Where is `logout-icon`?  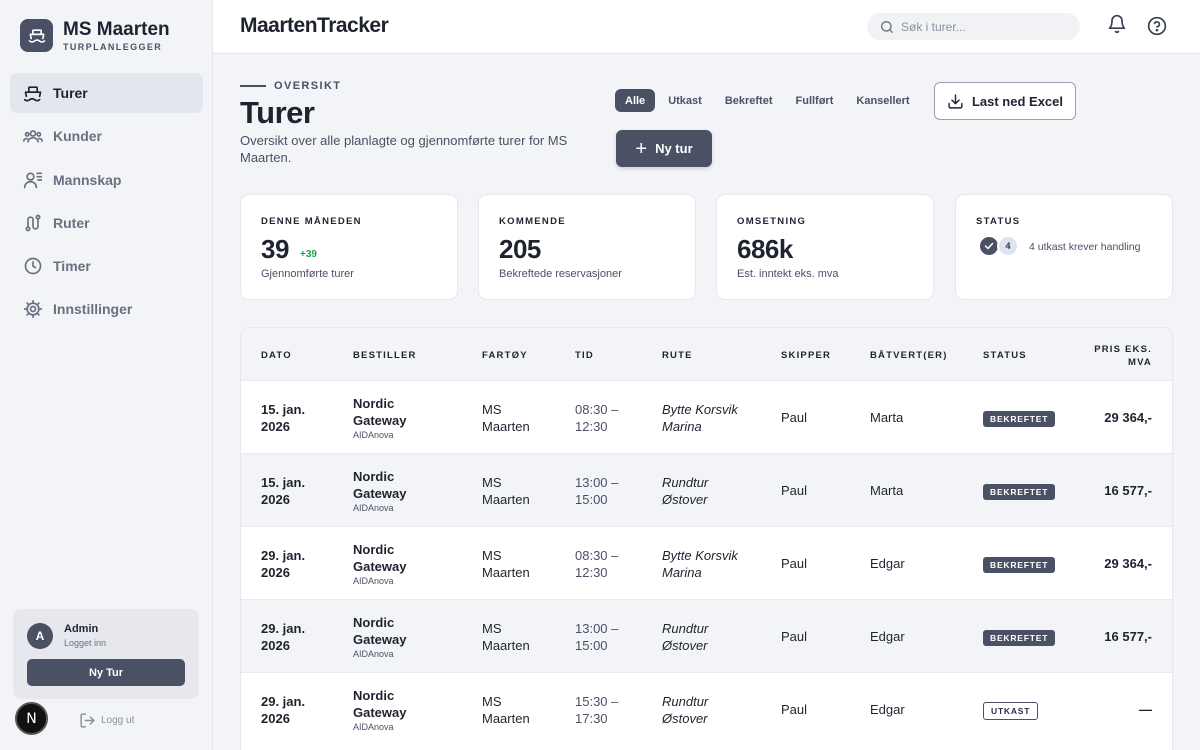 logout-icon is located at coordinates (87, 720).